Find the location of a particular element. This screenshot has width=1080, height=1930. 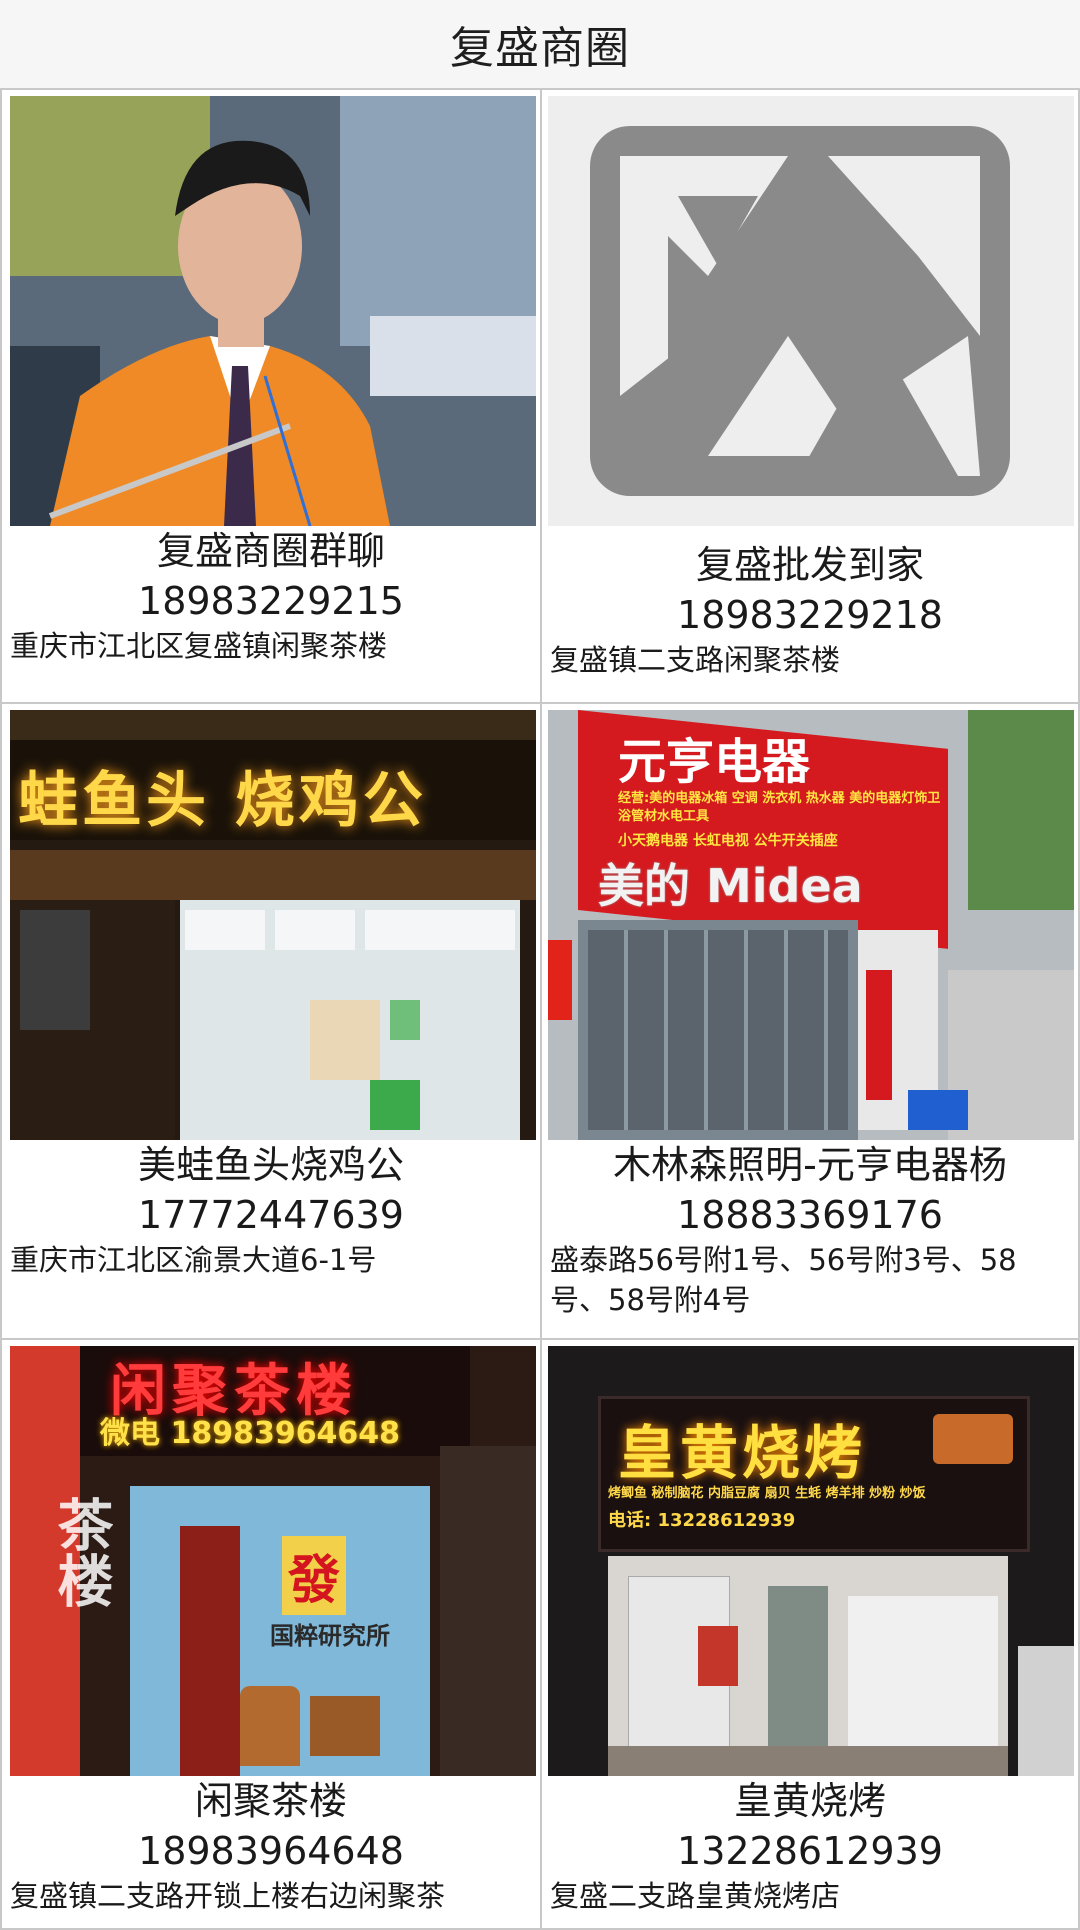

merchant-address: 复盛镇二支路开锁上楼右边闲聚茶 is located at coordinates (228, 1896).